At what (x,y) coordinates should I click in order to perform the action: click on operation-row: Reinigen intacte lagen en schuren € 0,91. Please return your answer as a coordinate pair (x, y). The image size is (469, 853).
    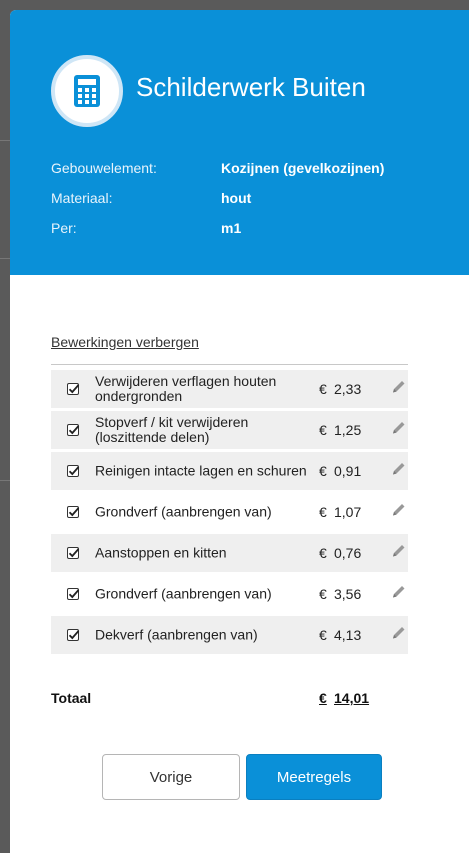
    Looking at the image, I should click on (229, 472).